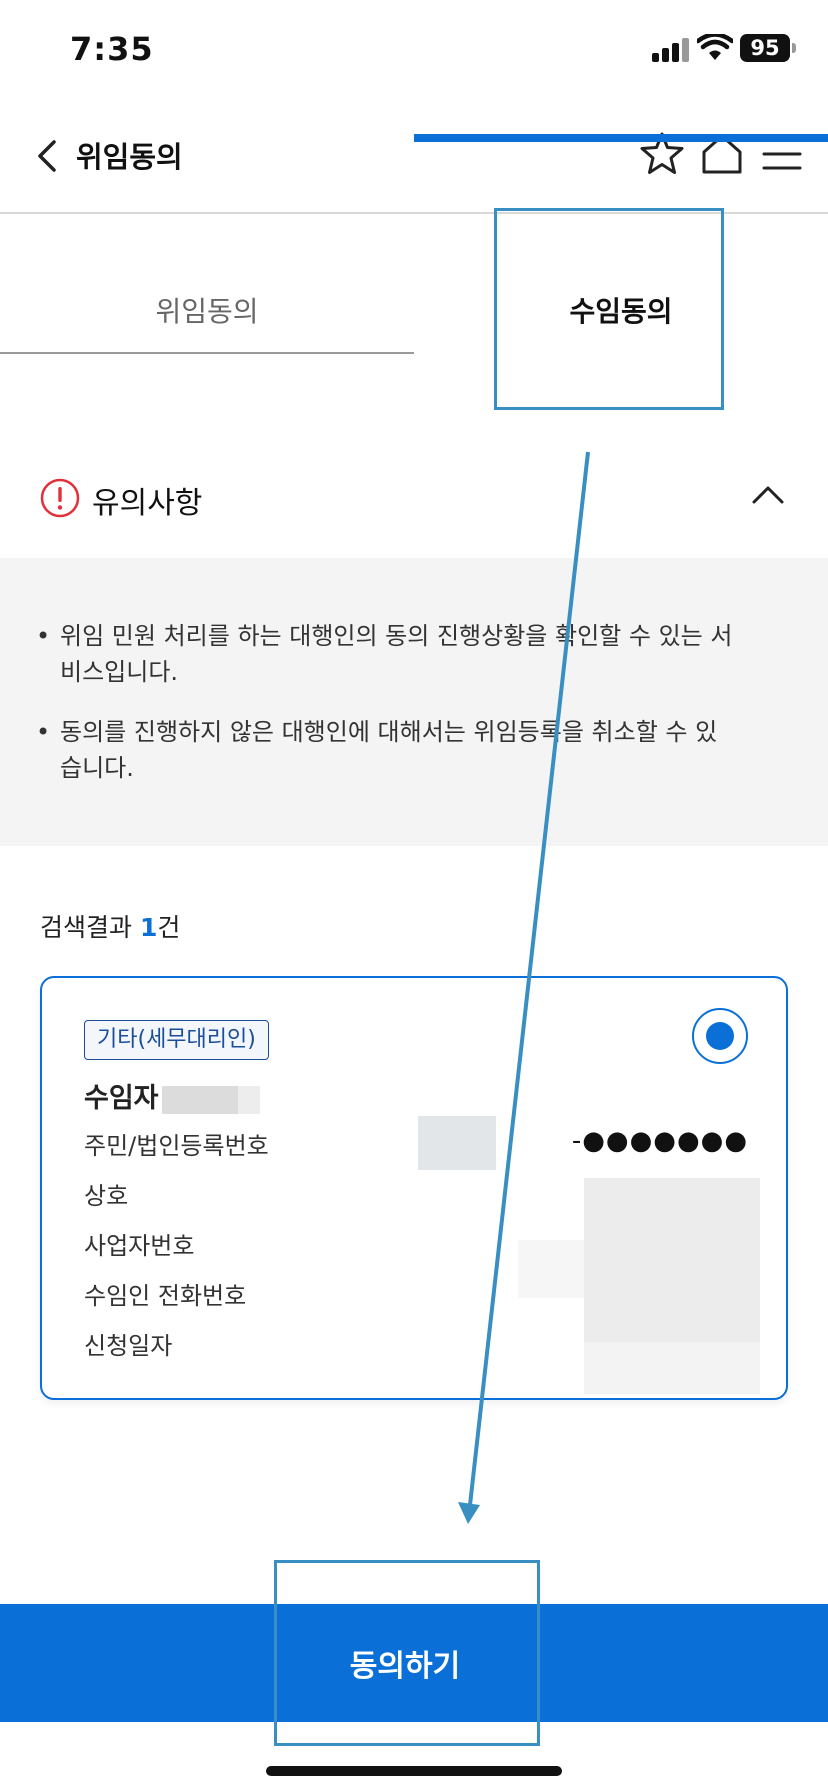 The height and width of the screenshot is (1792, 828). I want to click on tab-delegation-consent: 위임동의, so click(207, 284).